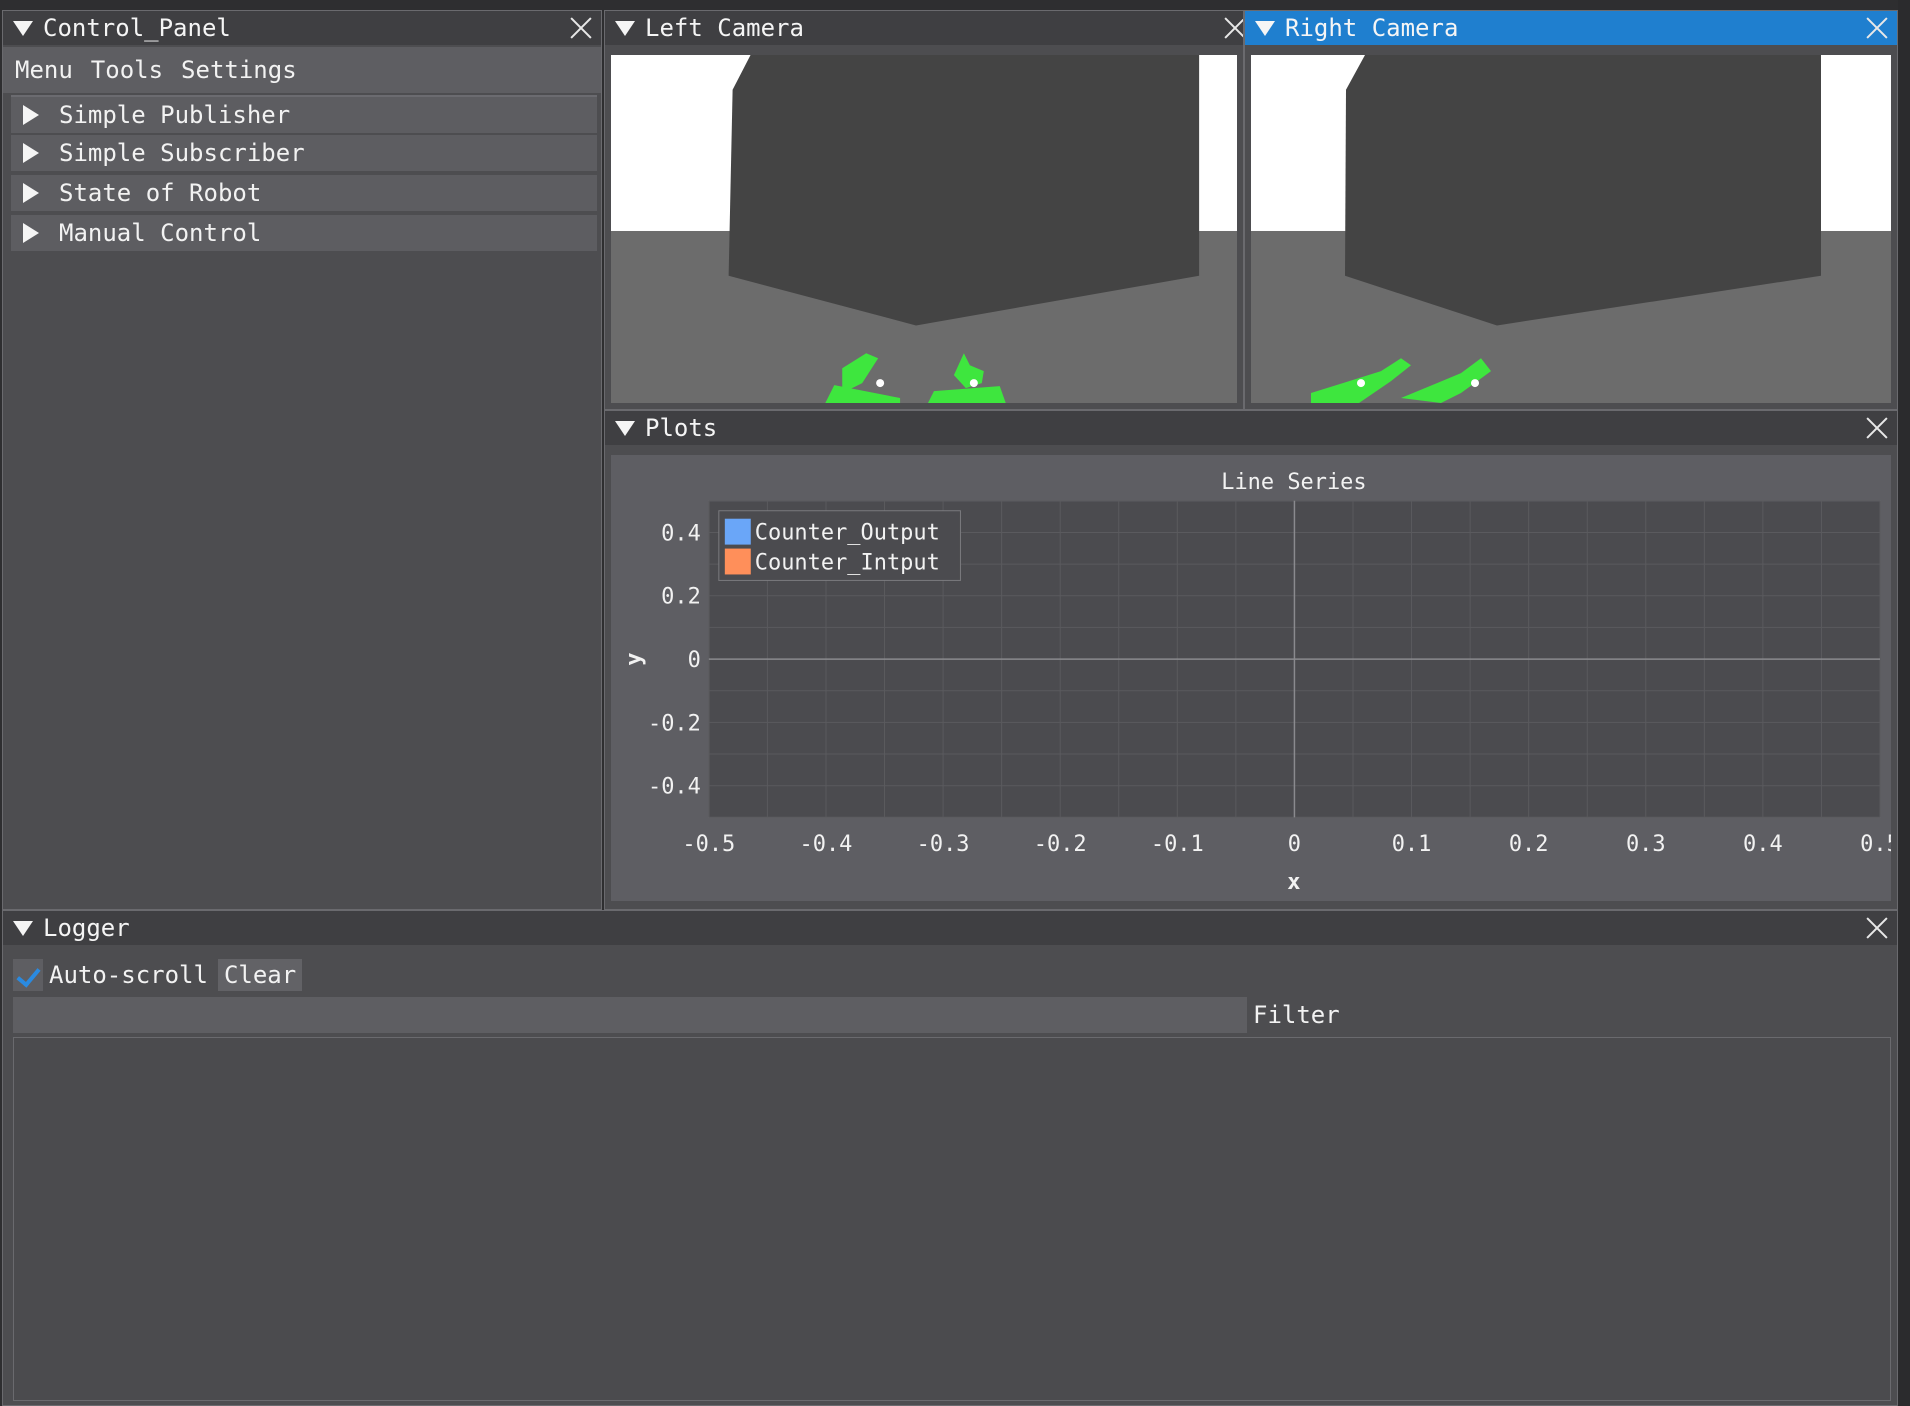  I want to click on right-camera-window: Right Camera, so click(1571, 210).